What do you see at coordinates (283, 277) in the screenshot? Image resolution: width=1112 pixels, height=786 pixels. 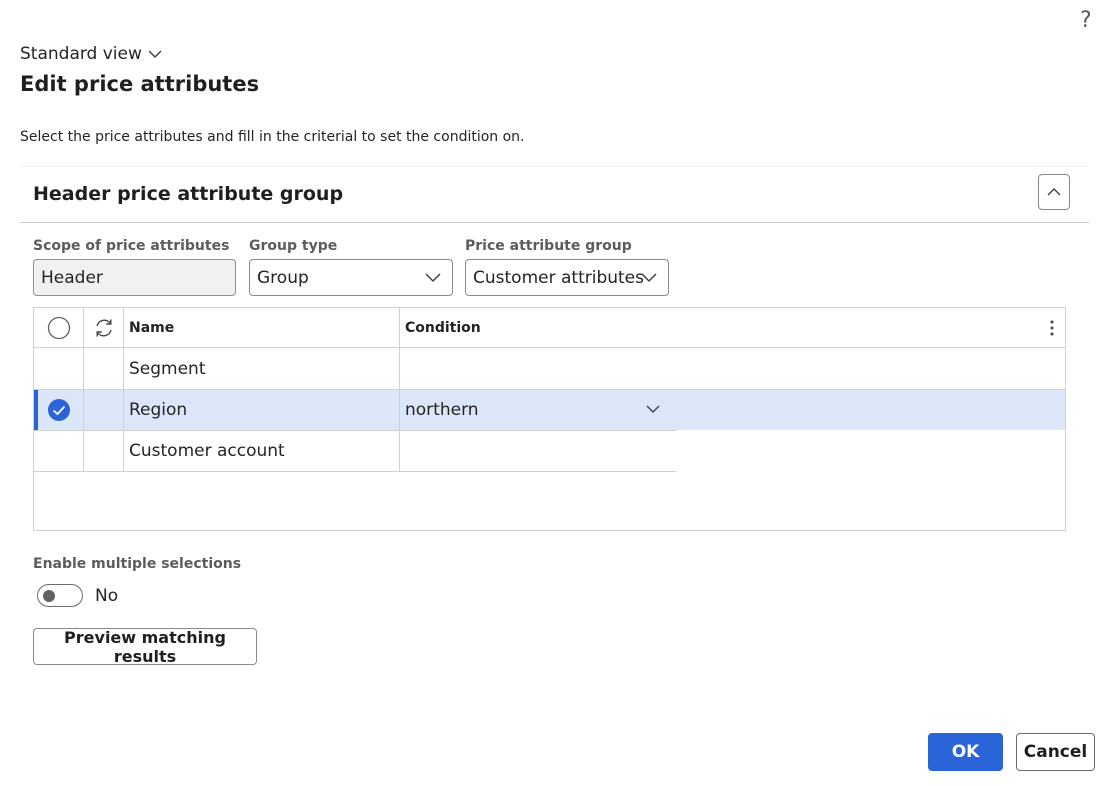 I see `group-type-value: Group` at bounding box center [283, 277].